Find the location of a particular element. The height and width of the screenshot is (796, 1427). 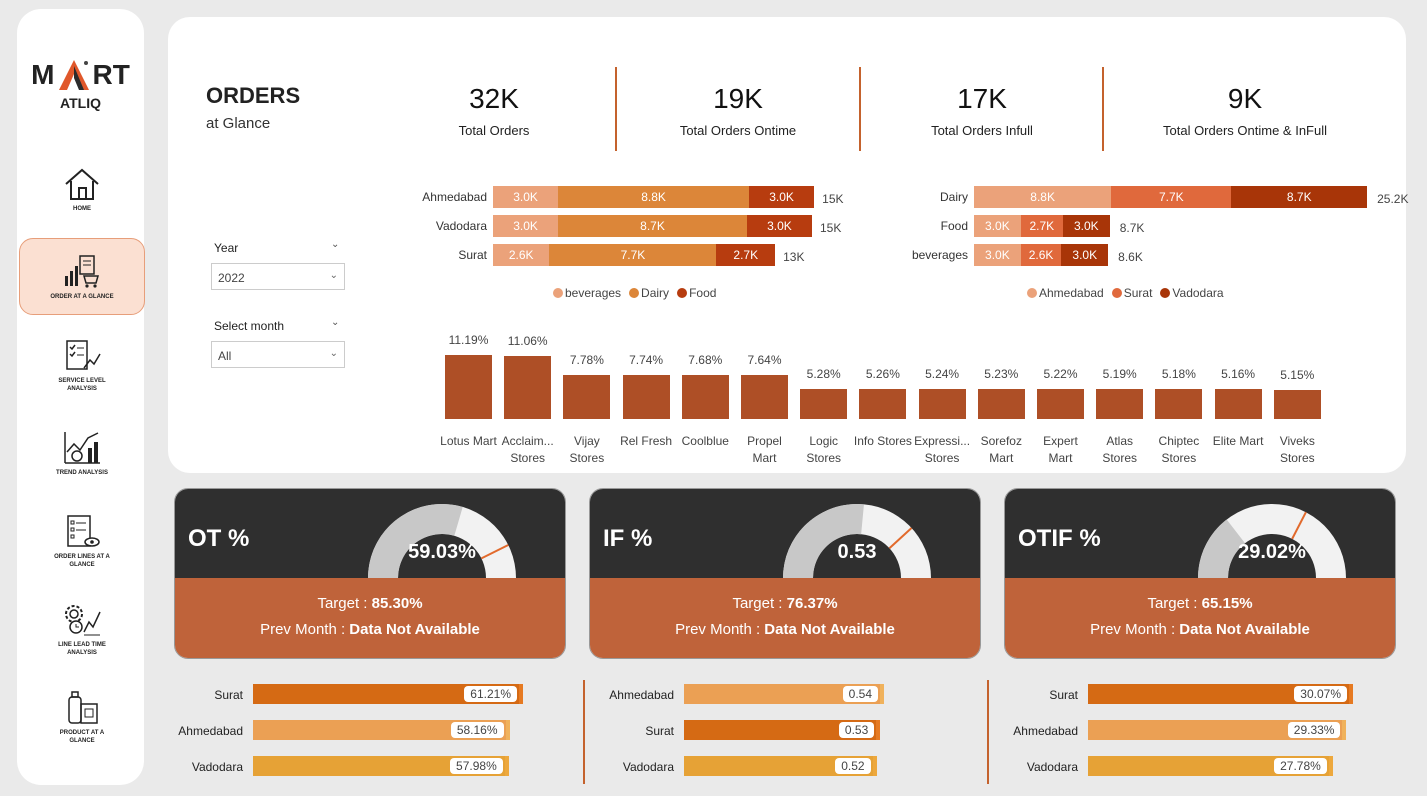

gauge-value: 59.03% is located at coordinates (442, 552).